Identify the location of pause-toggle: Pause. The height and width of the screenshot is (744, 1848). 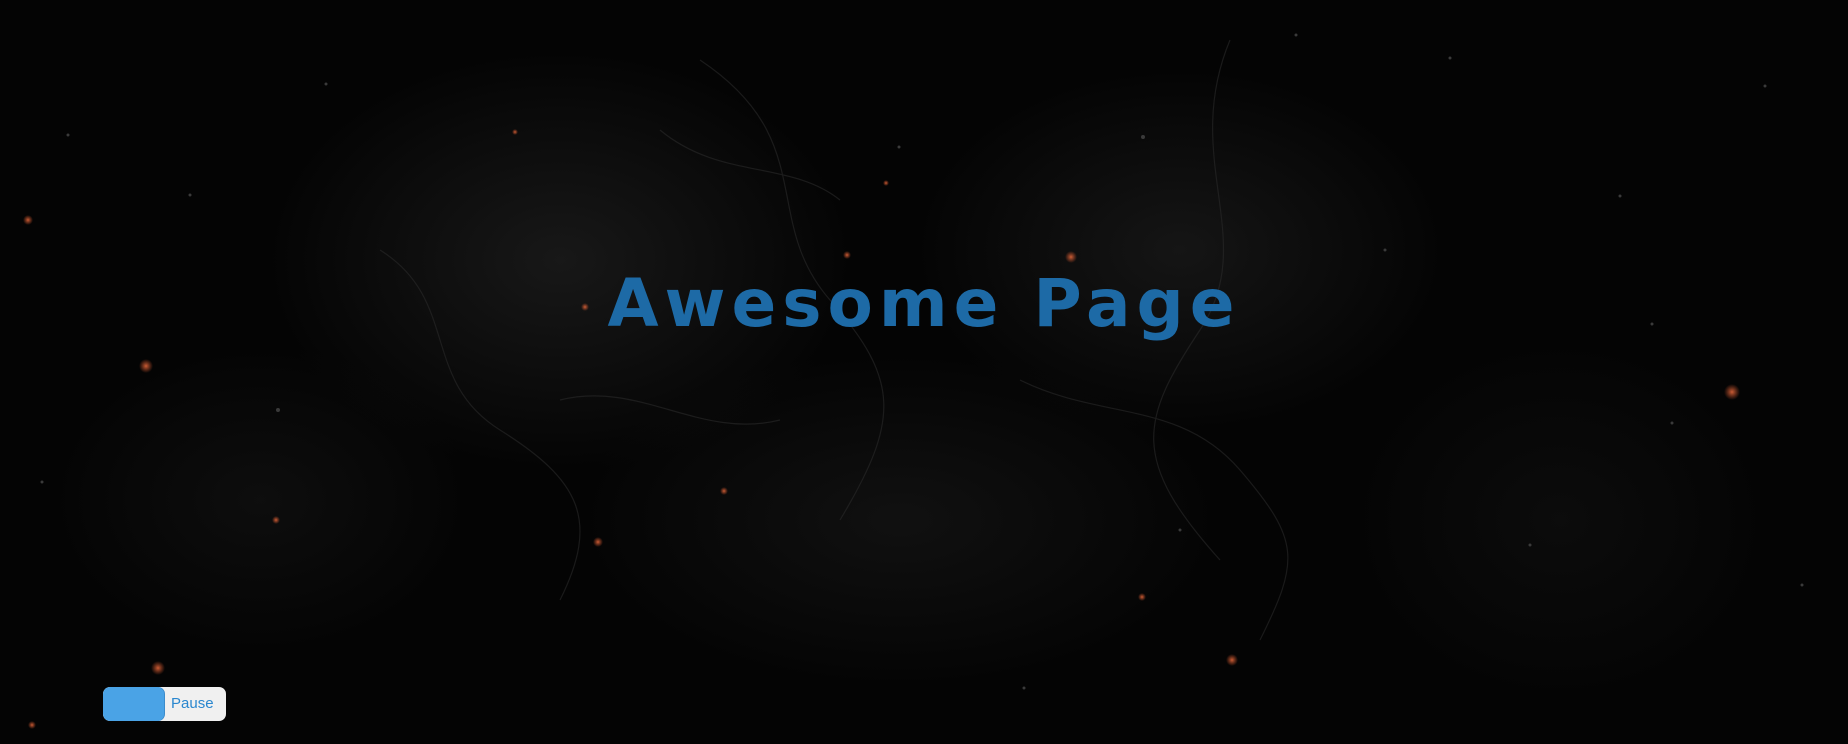
(164, 704).